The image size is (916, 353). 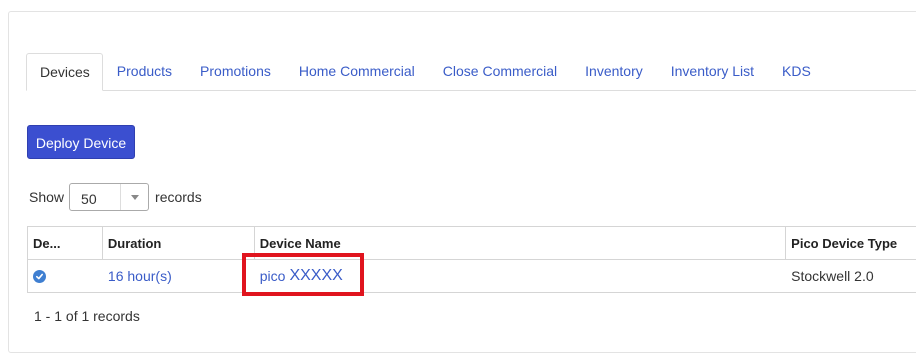 I want to click on device-name-link: pico, so click(x=273, y=276).